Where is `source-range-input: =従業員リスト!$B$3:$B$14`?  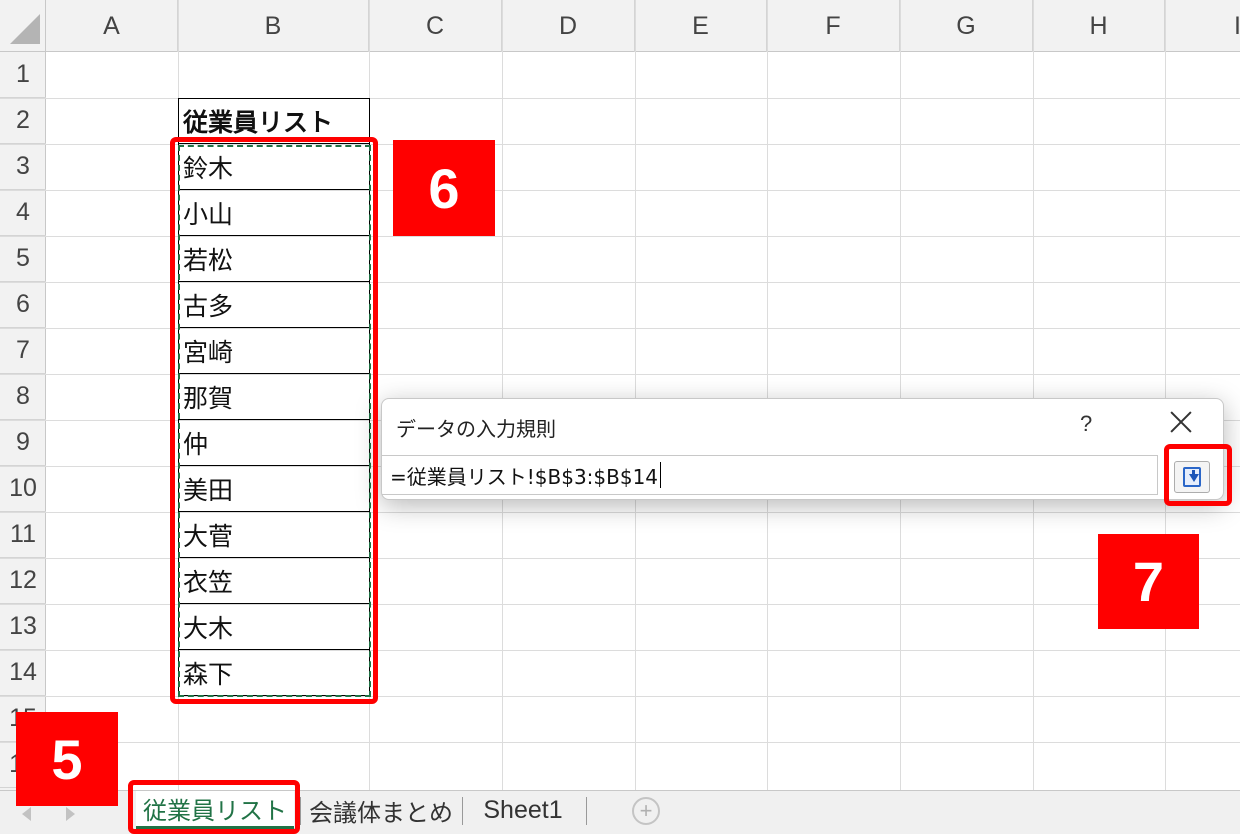 source-range-input: =従業員リスト!$B$3:$B$14 is located at coordinates (770, 475).